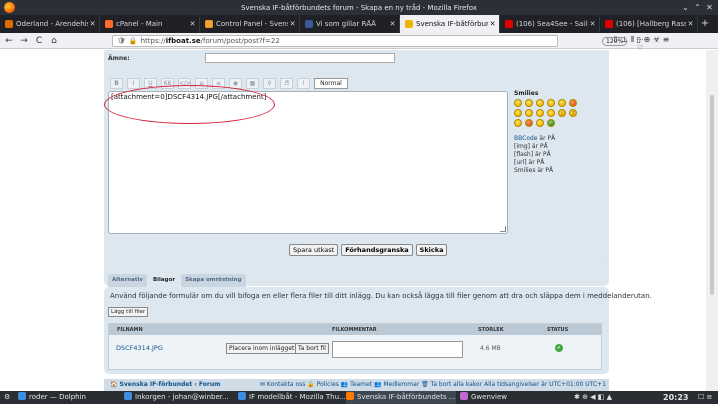 This screenshot has width=718, height=404. What do you see at coordinates (133, 83) in the screenshot?
I see `italic-button: I` at bounding box center [133, 83].